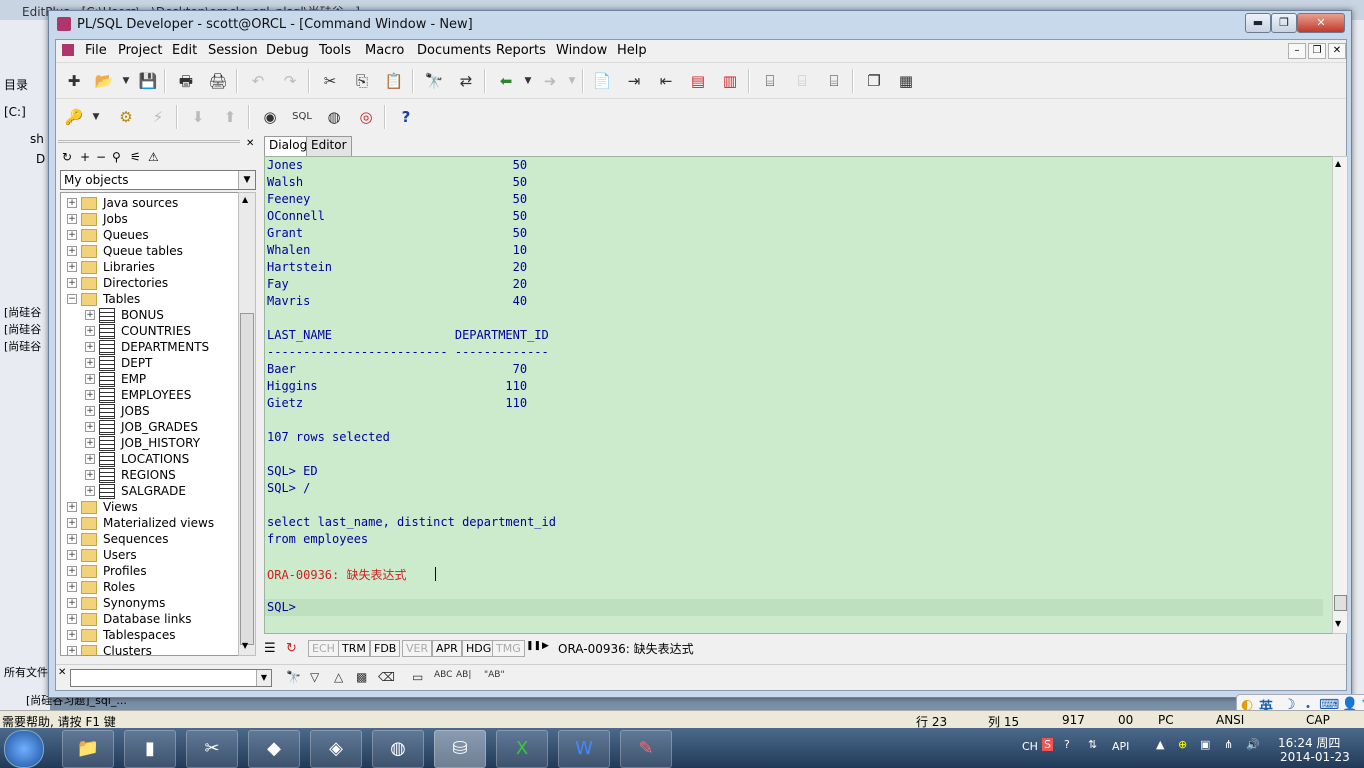  I want to click on bg-file-2: [尚硅谷, so click(22, 329).